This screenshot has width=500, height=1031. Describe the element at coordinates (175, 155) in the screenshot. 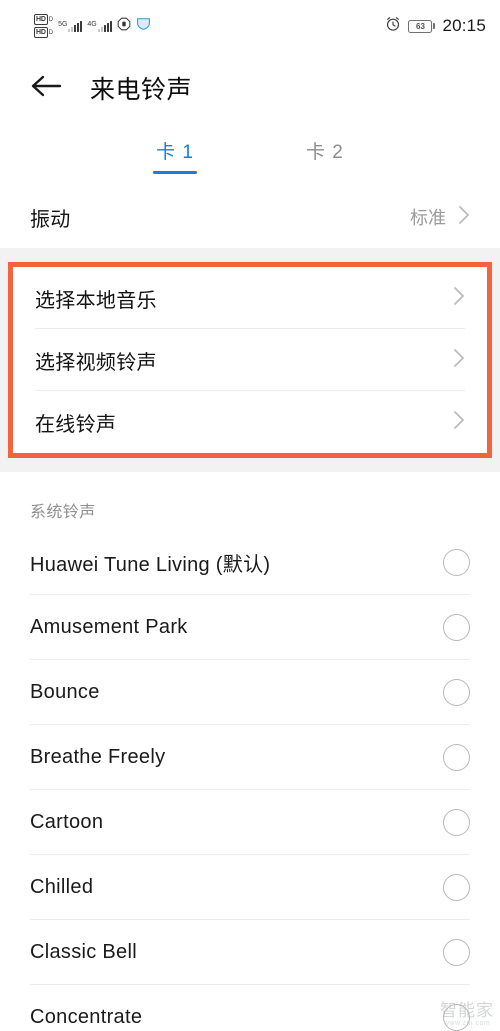

I see `tab-sim-1: 卡 1` at that location.